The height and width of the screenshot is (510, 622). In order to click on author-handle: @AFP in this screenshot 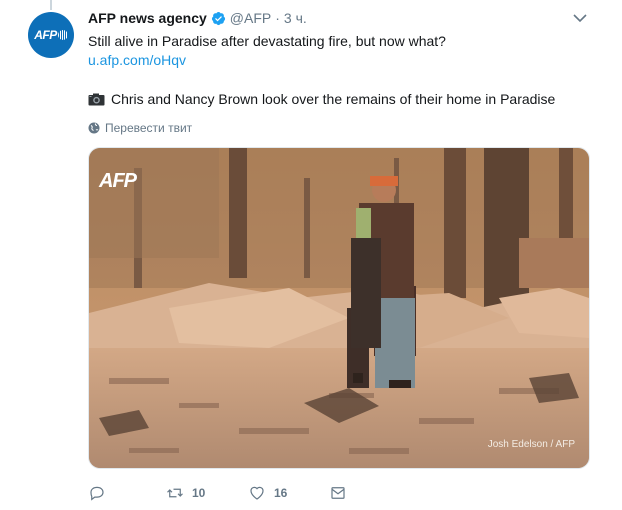, I will do `click(250, 18)`.